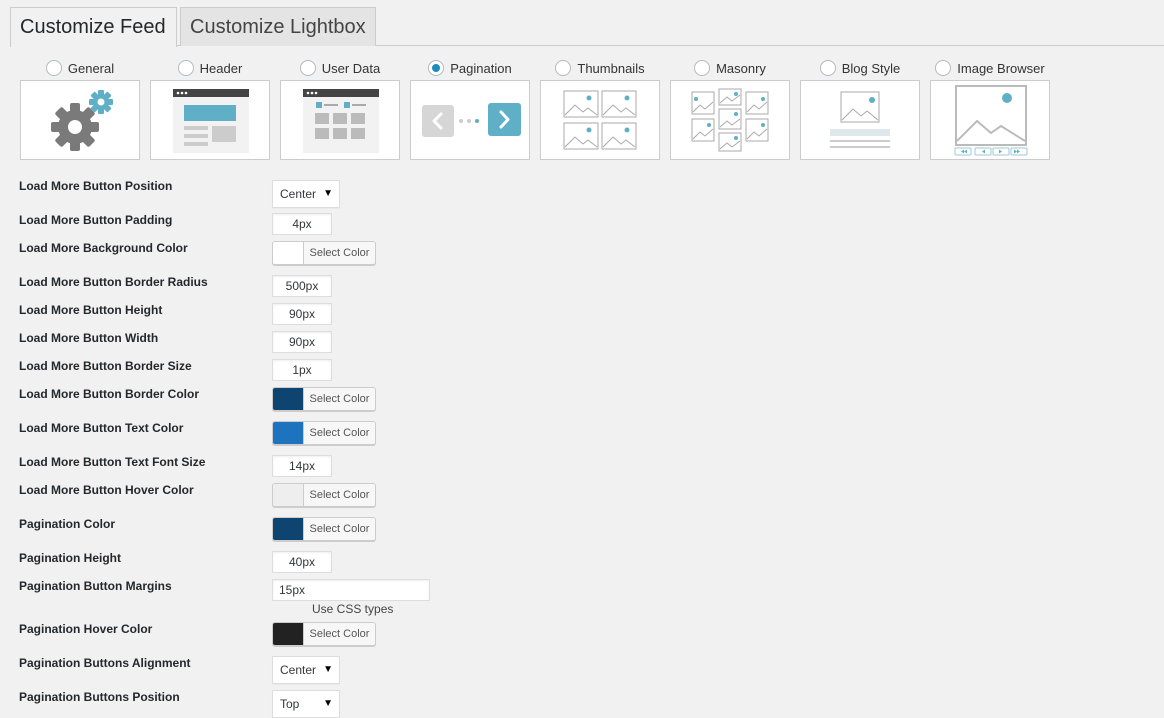 The image size is (1164, 718). What do you see at coordinates (702, 68) in the screenshot?
I see `layout-radio-masonry` at bounding box center [702, 68].